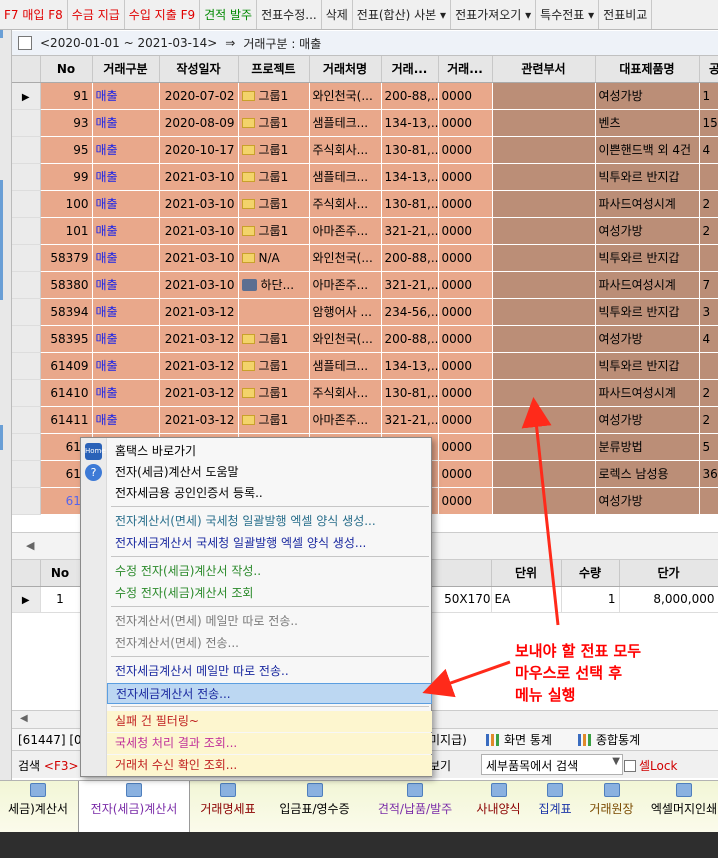 Image resolution: width=718 pixels, height=858 pixels. What do you see at coordinates (555, 806) in the screenshot?
I see `bottom-tab-6: 집계표` at bounding box center [555, 806].